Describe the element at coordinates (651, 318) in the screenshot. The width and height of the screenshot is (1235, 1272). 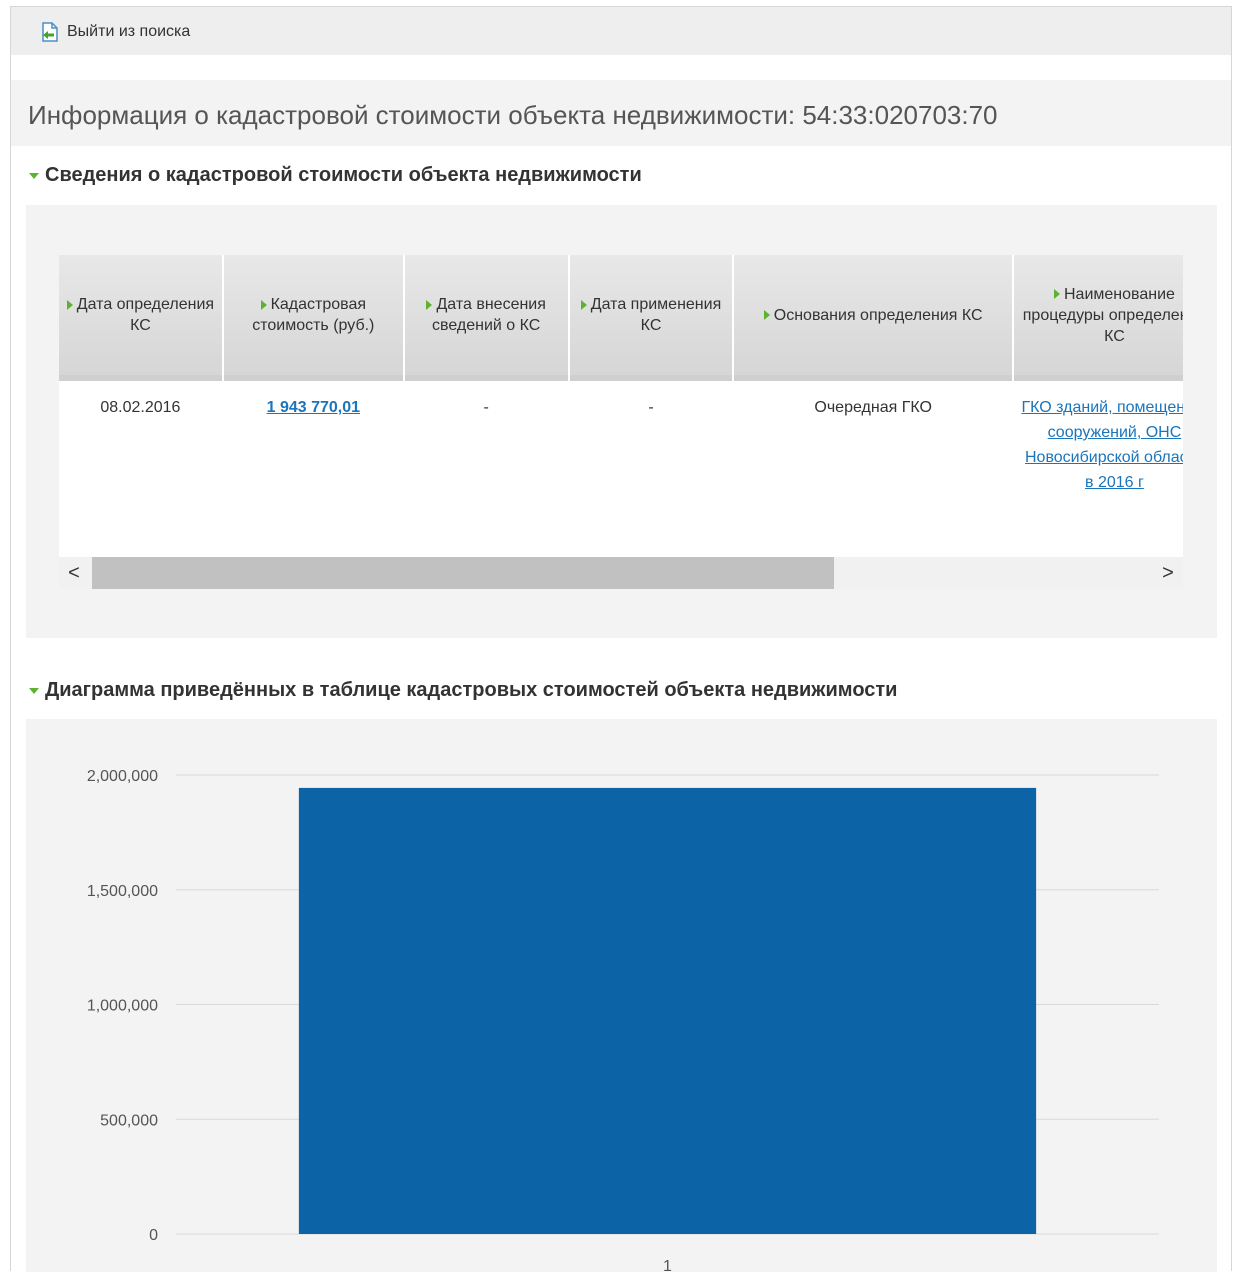
I see `column-header: Дата применения КС` at that location.